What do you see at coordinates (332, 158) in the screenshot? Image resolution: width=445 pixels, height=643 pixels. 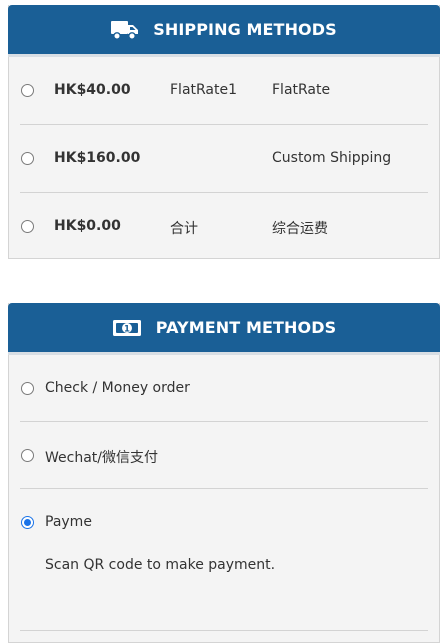 I see `shipping-method-title: Custom Shipping` at bounding box center [332, 158].